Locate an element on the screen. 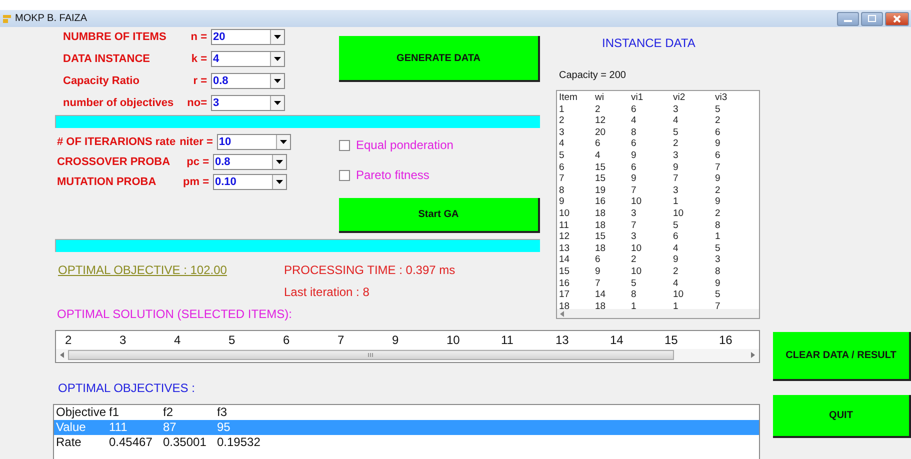 This screenshot has width=911, height=459. table-row: Rate 0.45467 0.35001 0.19532 is located at coordinates (406, 442).